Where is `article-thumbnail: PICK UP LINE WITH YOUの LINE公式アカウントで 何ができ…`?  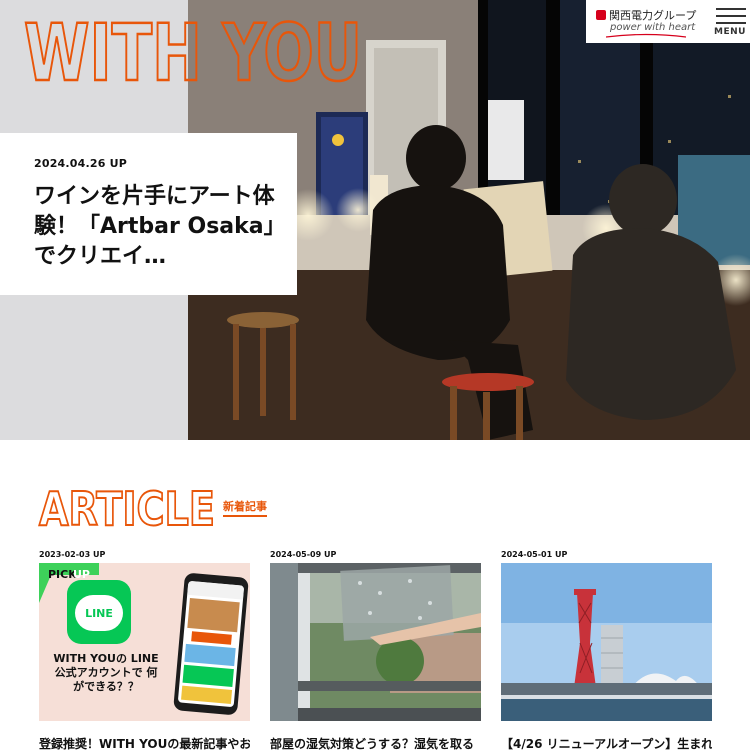 article-thumbnail: PICK UP LINE WITH YOUの LINE公式アカウントで 何ができ… is located at coordinates (144, 642).